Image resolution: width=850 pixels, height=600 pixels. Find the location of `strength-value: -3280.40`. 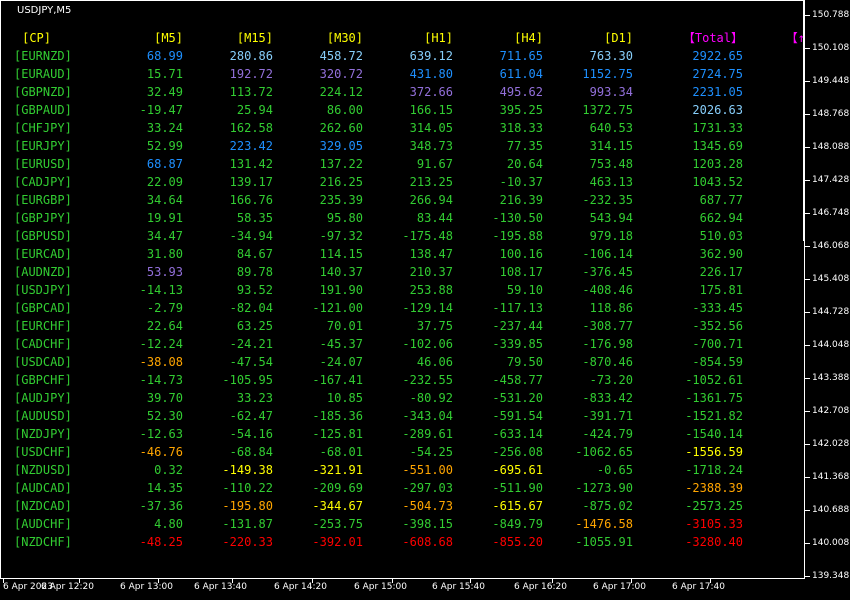

strength-value: -3280.40 is located at coordinates (714, 542).